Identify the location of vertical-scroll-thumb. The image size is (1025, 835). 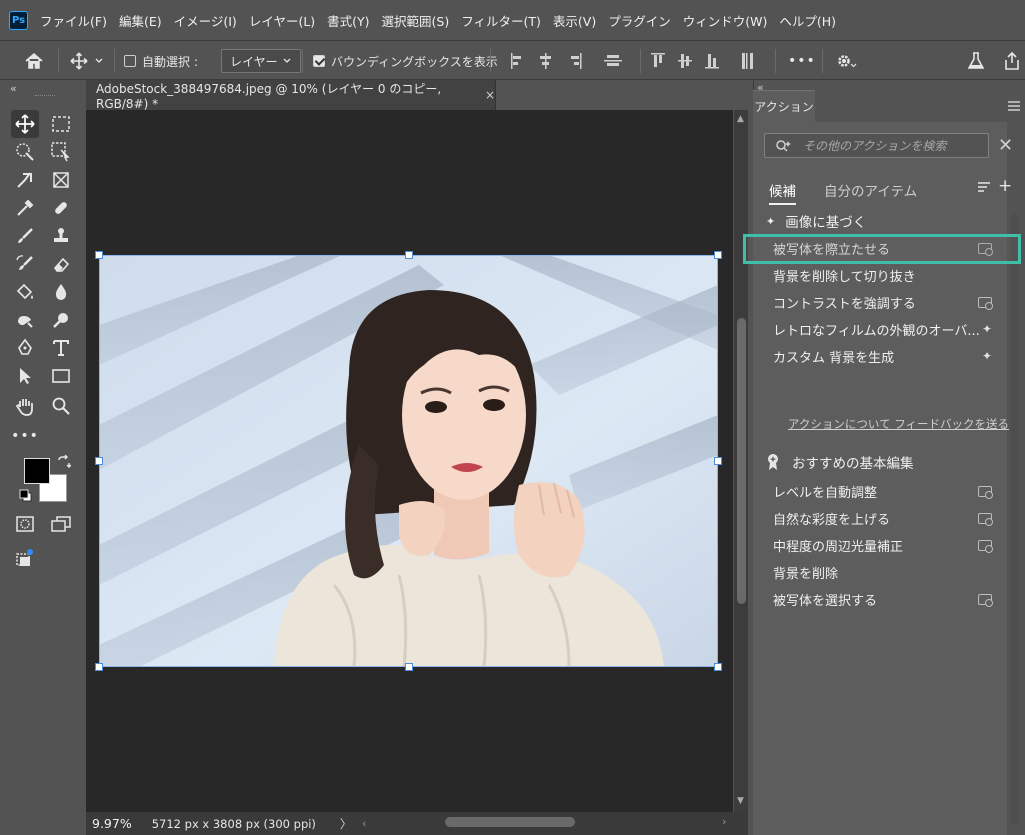
(741, 461).